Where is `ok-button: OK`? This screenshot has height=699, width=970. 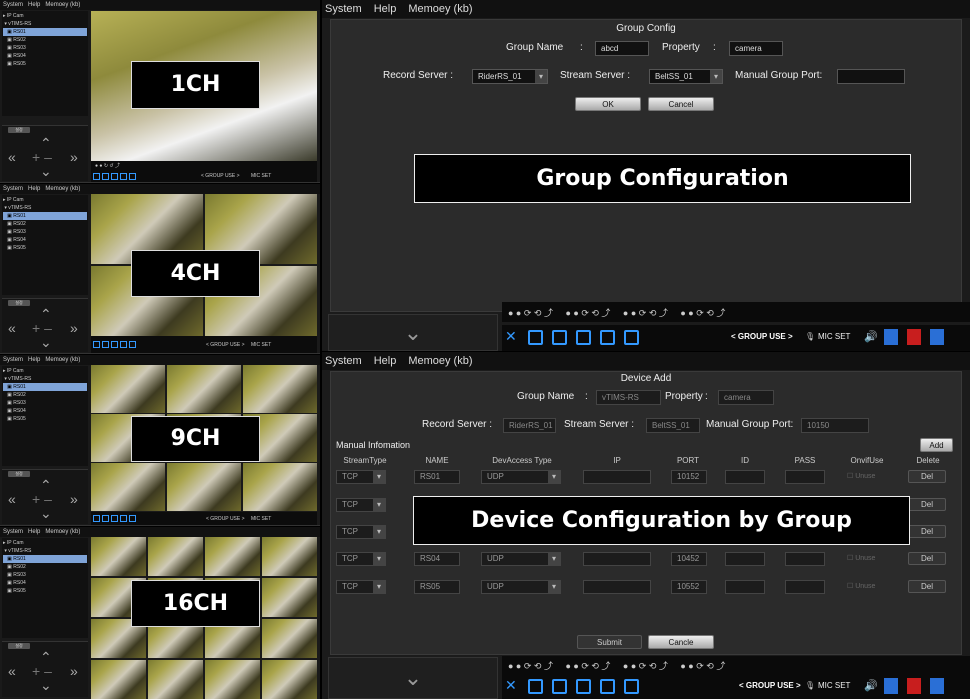 ok-button: OK is located at coordinates (608, 104).